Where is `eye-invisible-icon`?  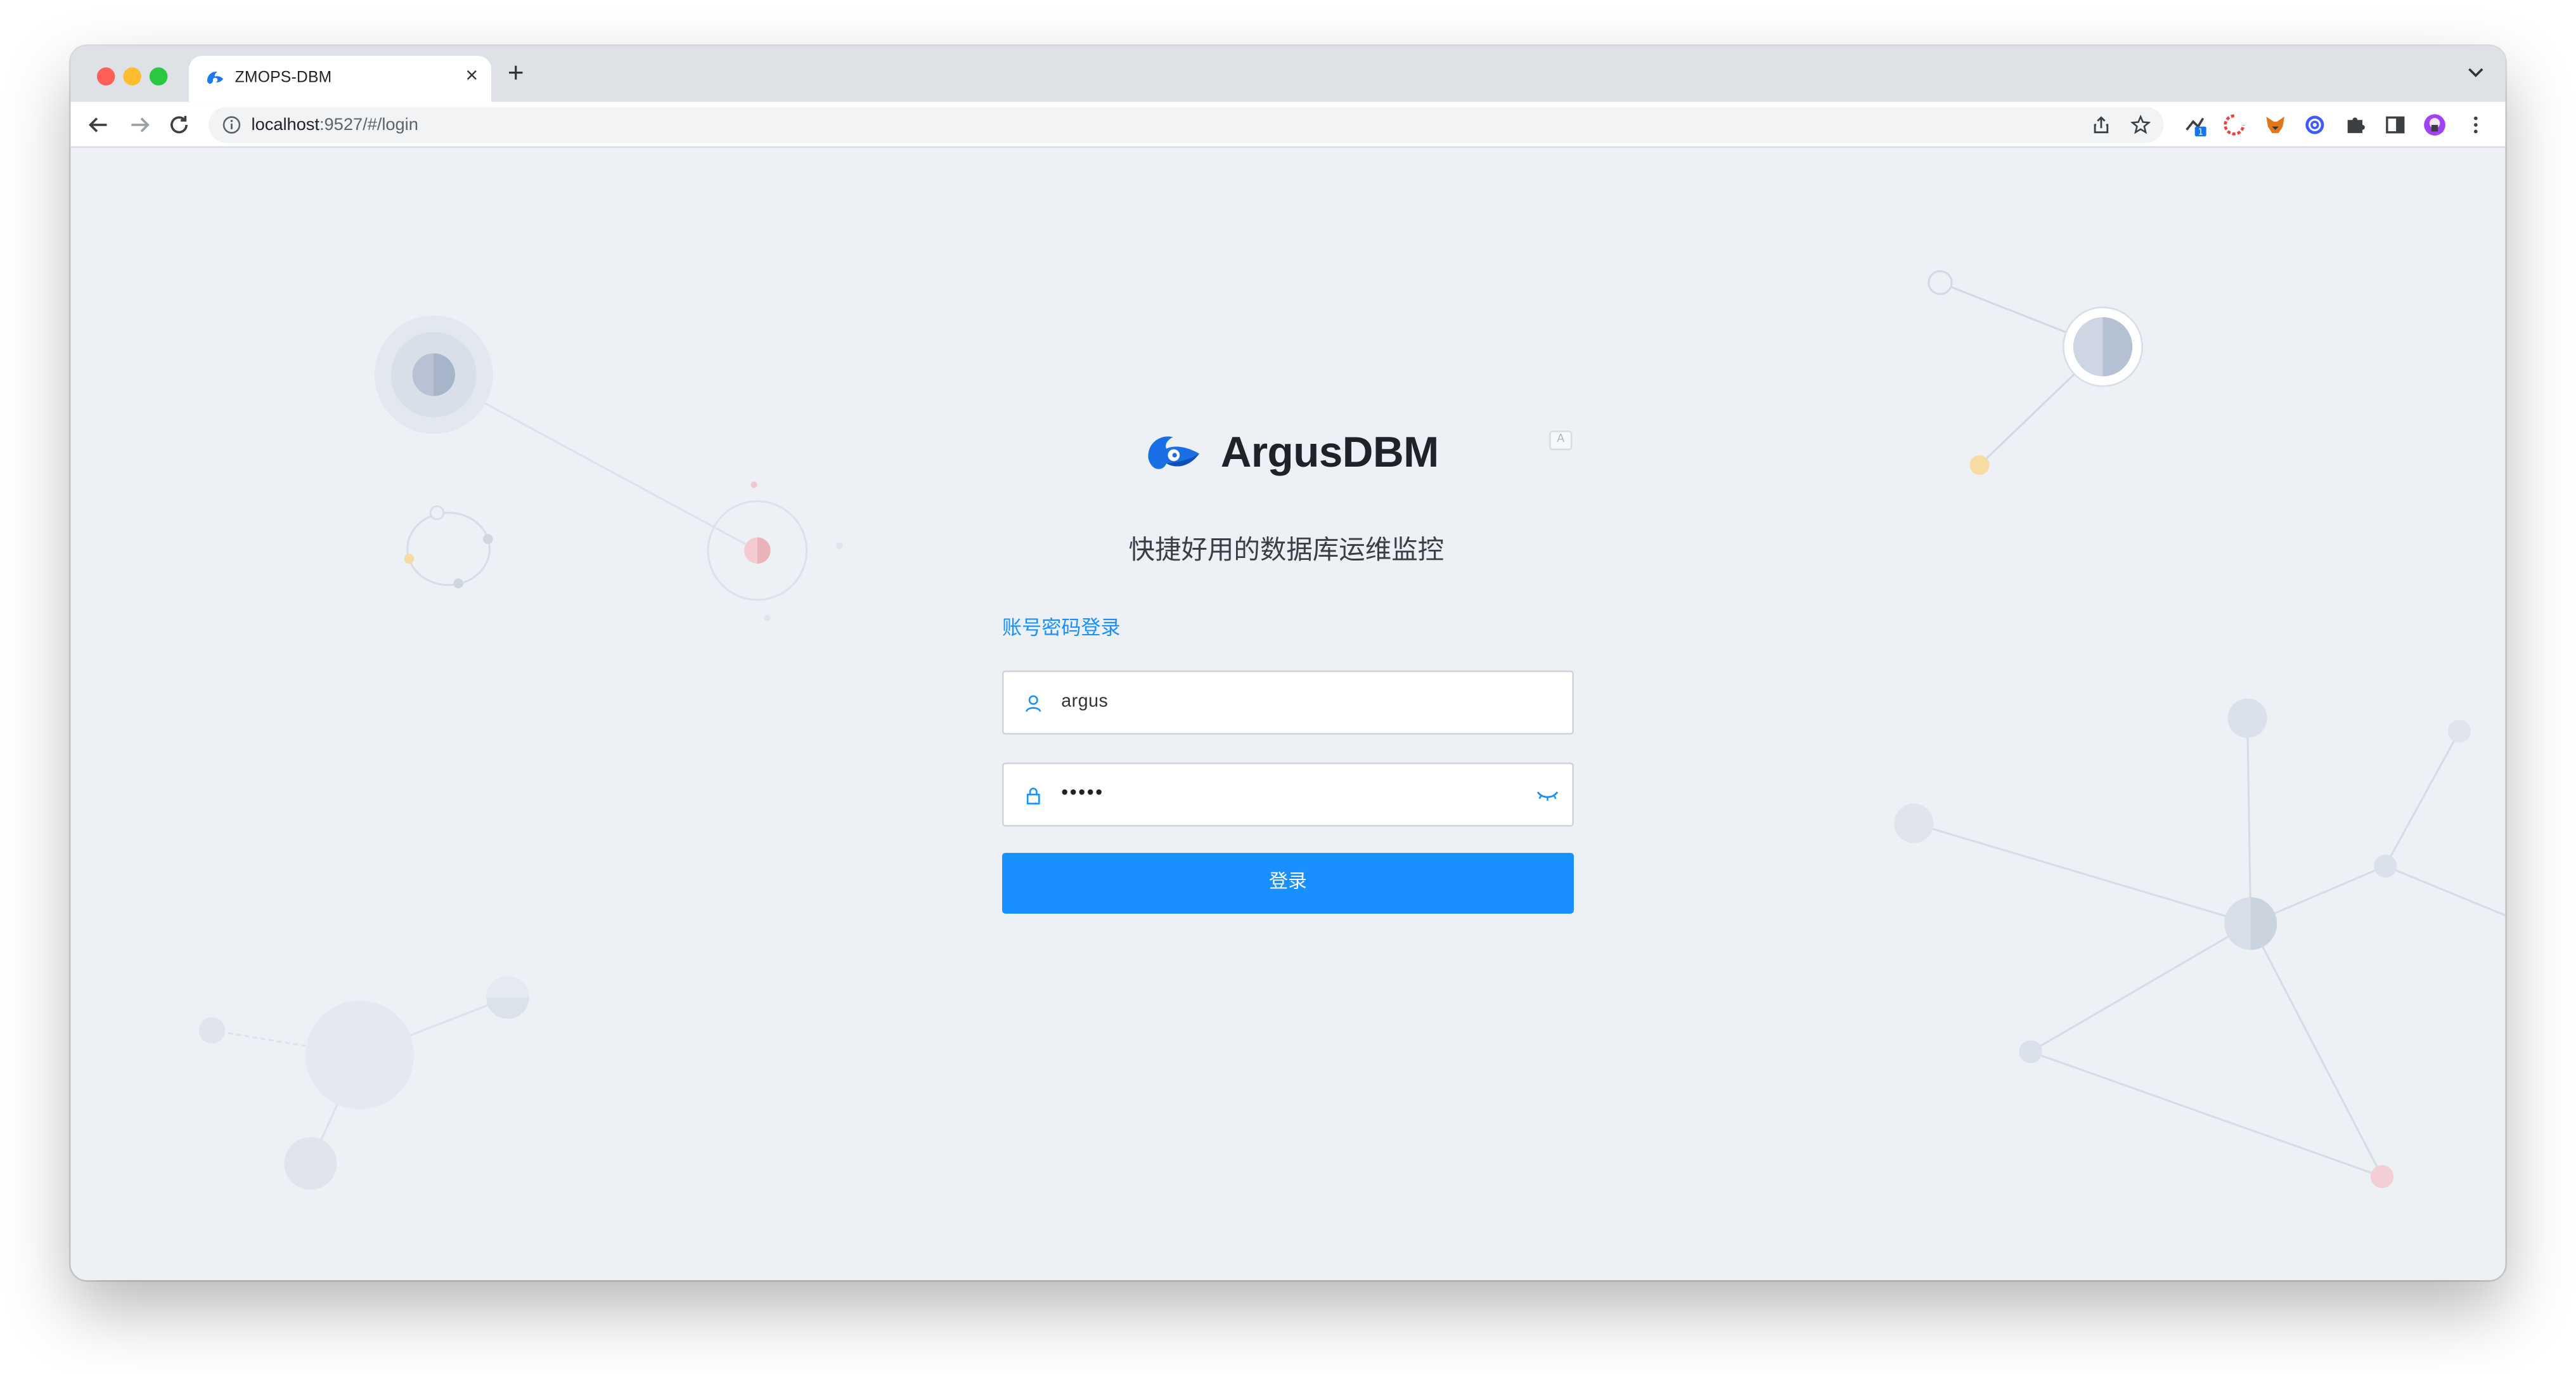 eye-invisible-icon is located at coordinates (1547, 795).